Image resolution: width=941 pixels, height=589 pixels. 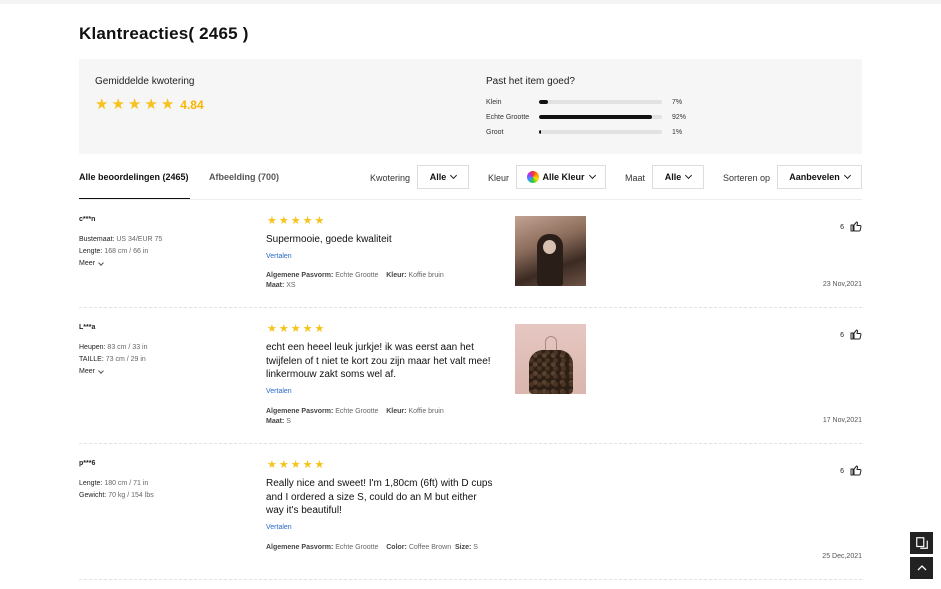 What do you see at coordinates (499, 178) in the screenshot?
I see `color-filter-label: Kleur` at bounding box center [499, 178].